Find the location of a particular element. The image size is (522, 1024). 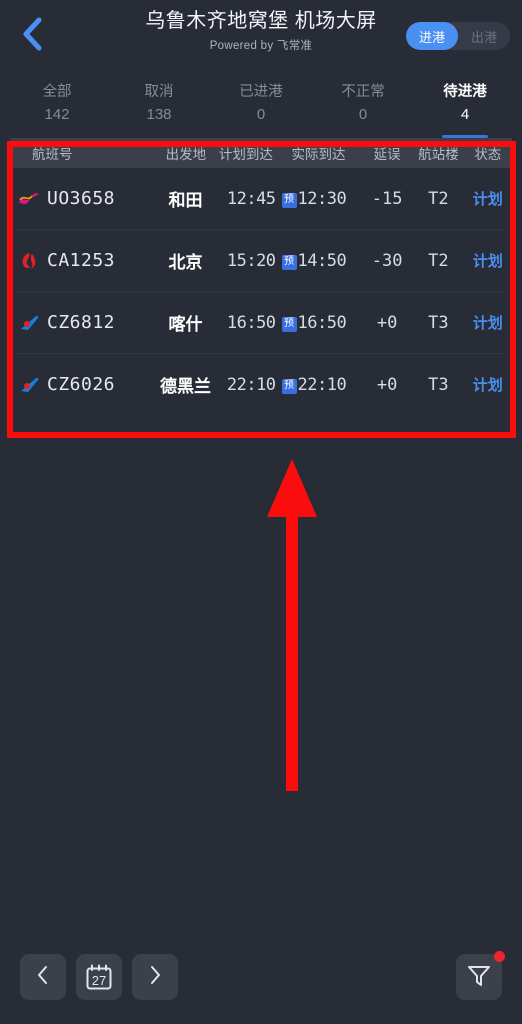

cell-actual-arrival: 预 22:10 is located at coordinates (318, 385).